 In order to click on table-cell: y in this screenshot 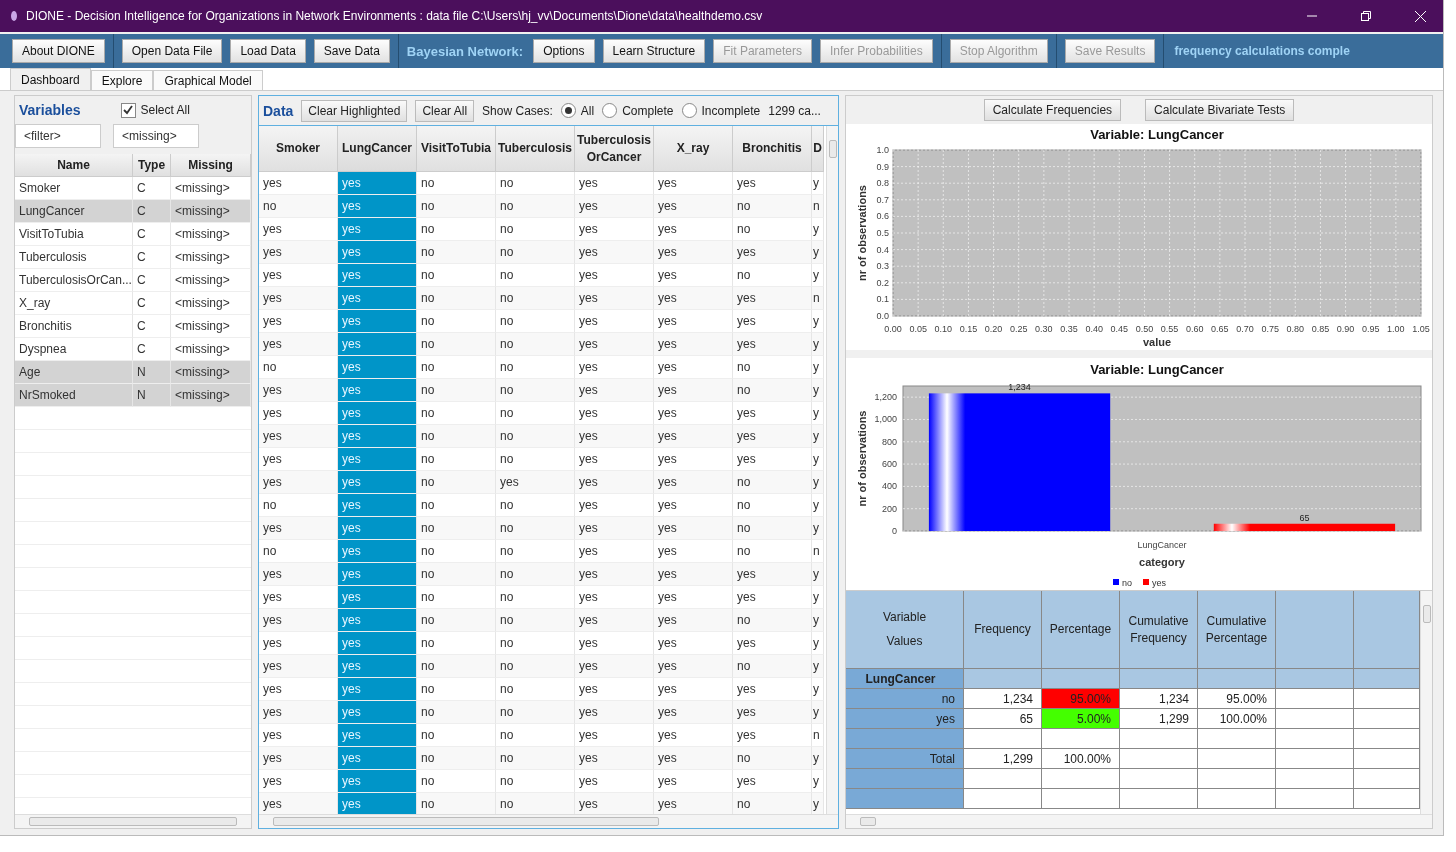, I will do `click(818, 367)`.